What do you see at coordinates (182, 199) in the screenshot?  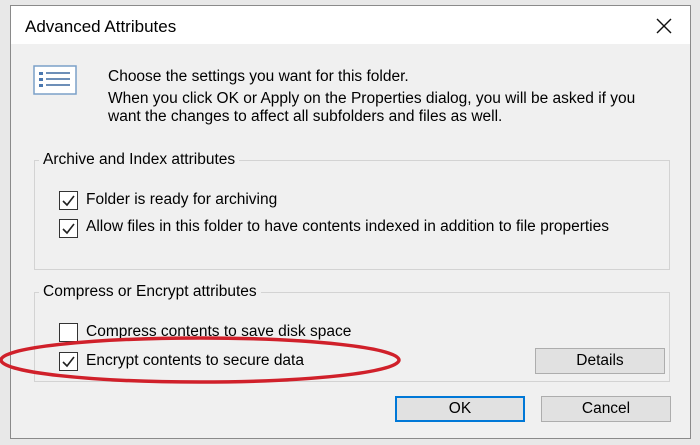 I see `archiving-label: Folder is ready for archiving` at bounding box center [182, 199].